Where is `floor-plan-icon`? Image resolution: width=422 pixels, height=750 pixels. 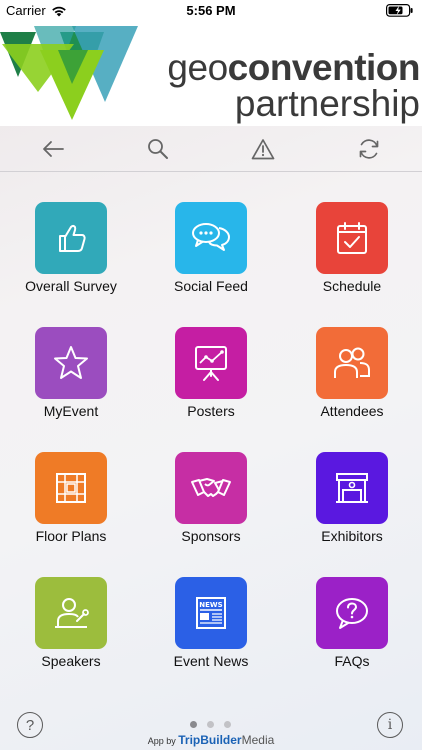 floor-plan-icon is located at coordinates (71, 488).